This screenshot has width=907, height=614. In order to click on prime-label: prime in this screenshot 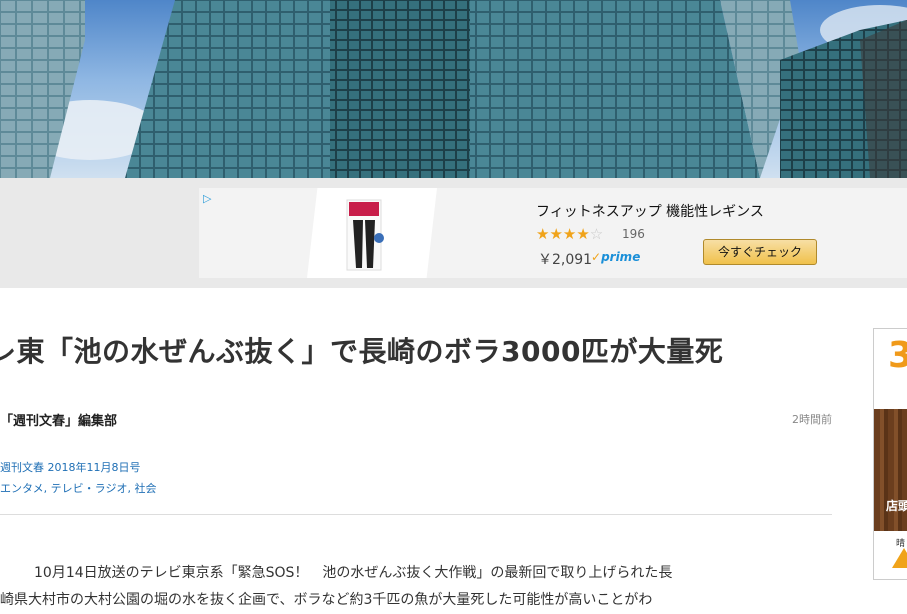, I will do `click(621, 257)`.